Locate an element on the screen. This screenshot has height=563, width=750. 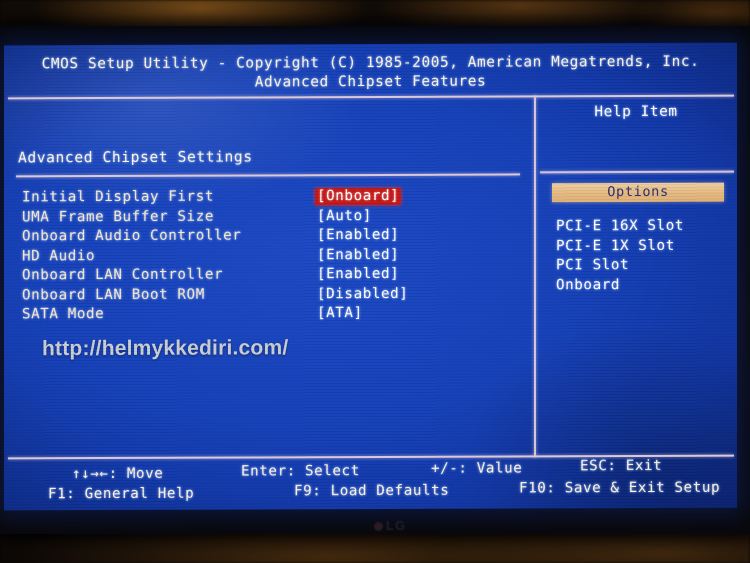
divider-under-help-title is located at coordinates (637, 172).